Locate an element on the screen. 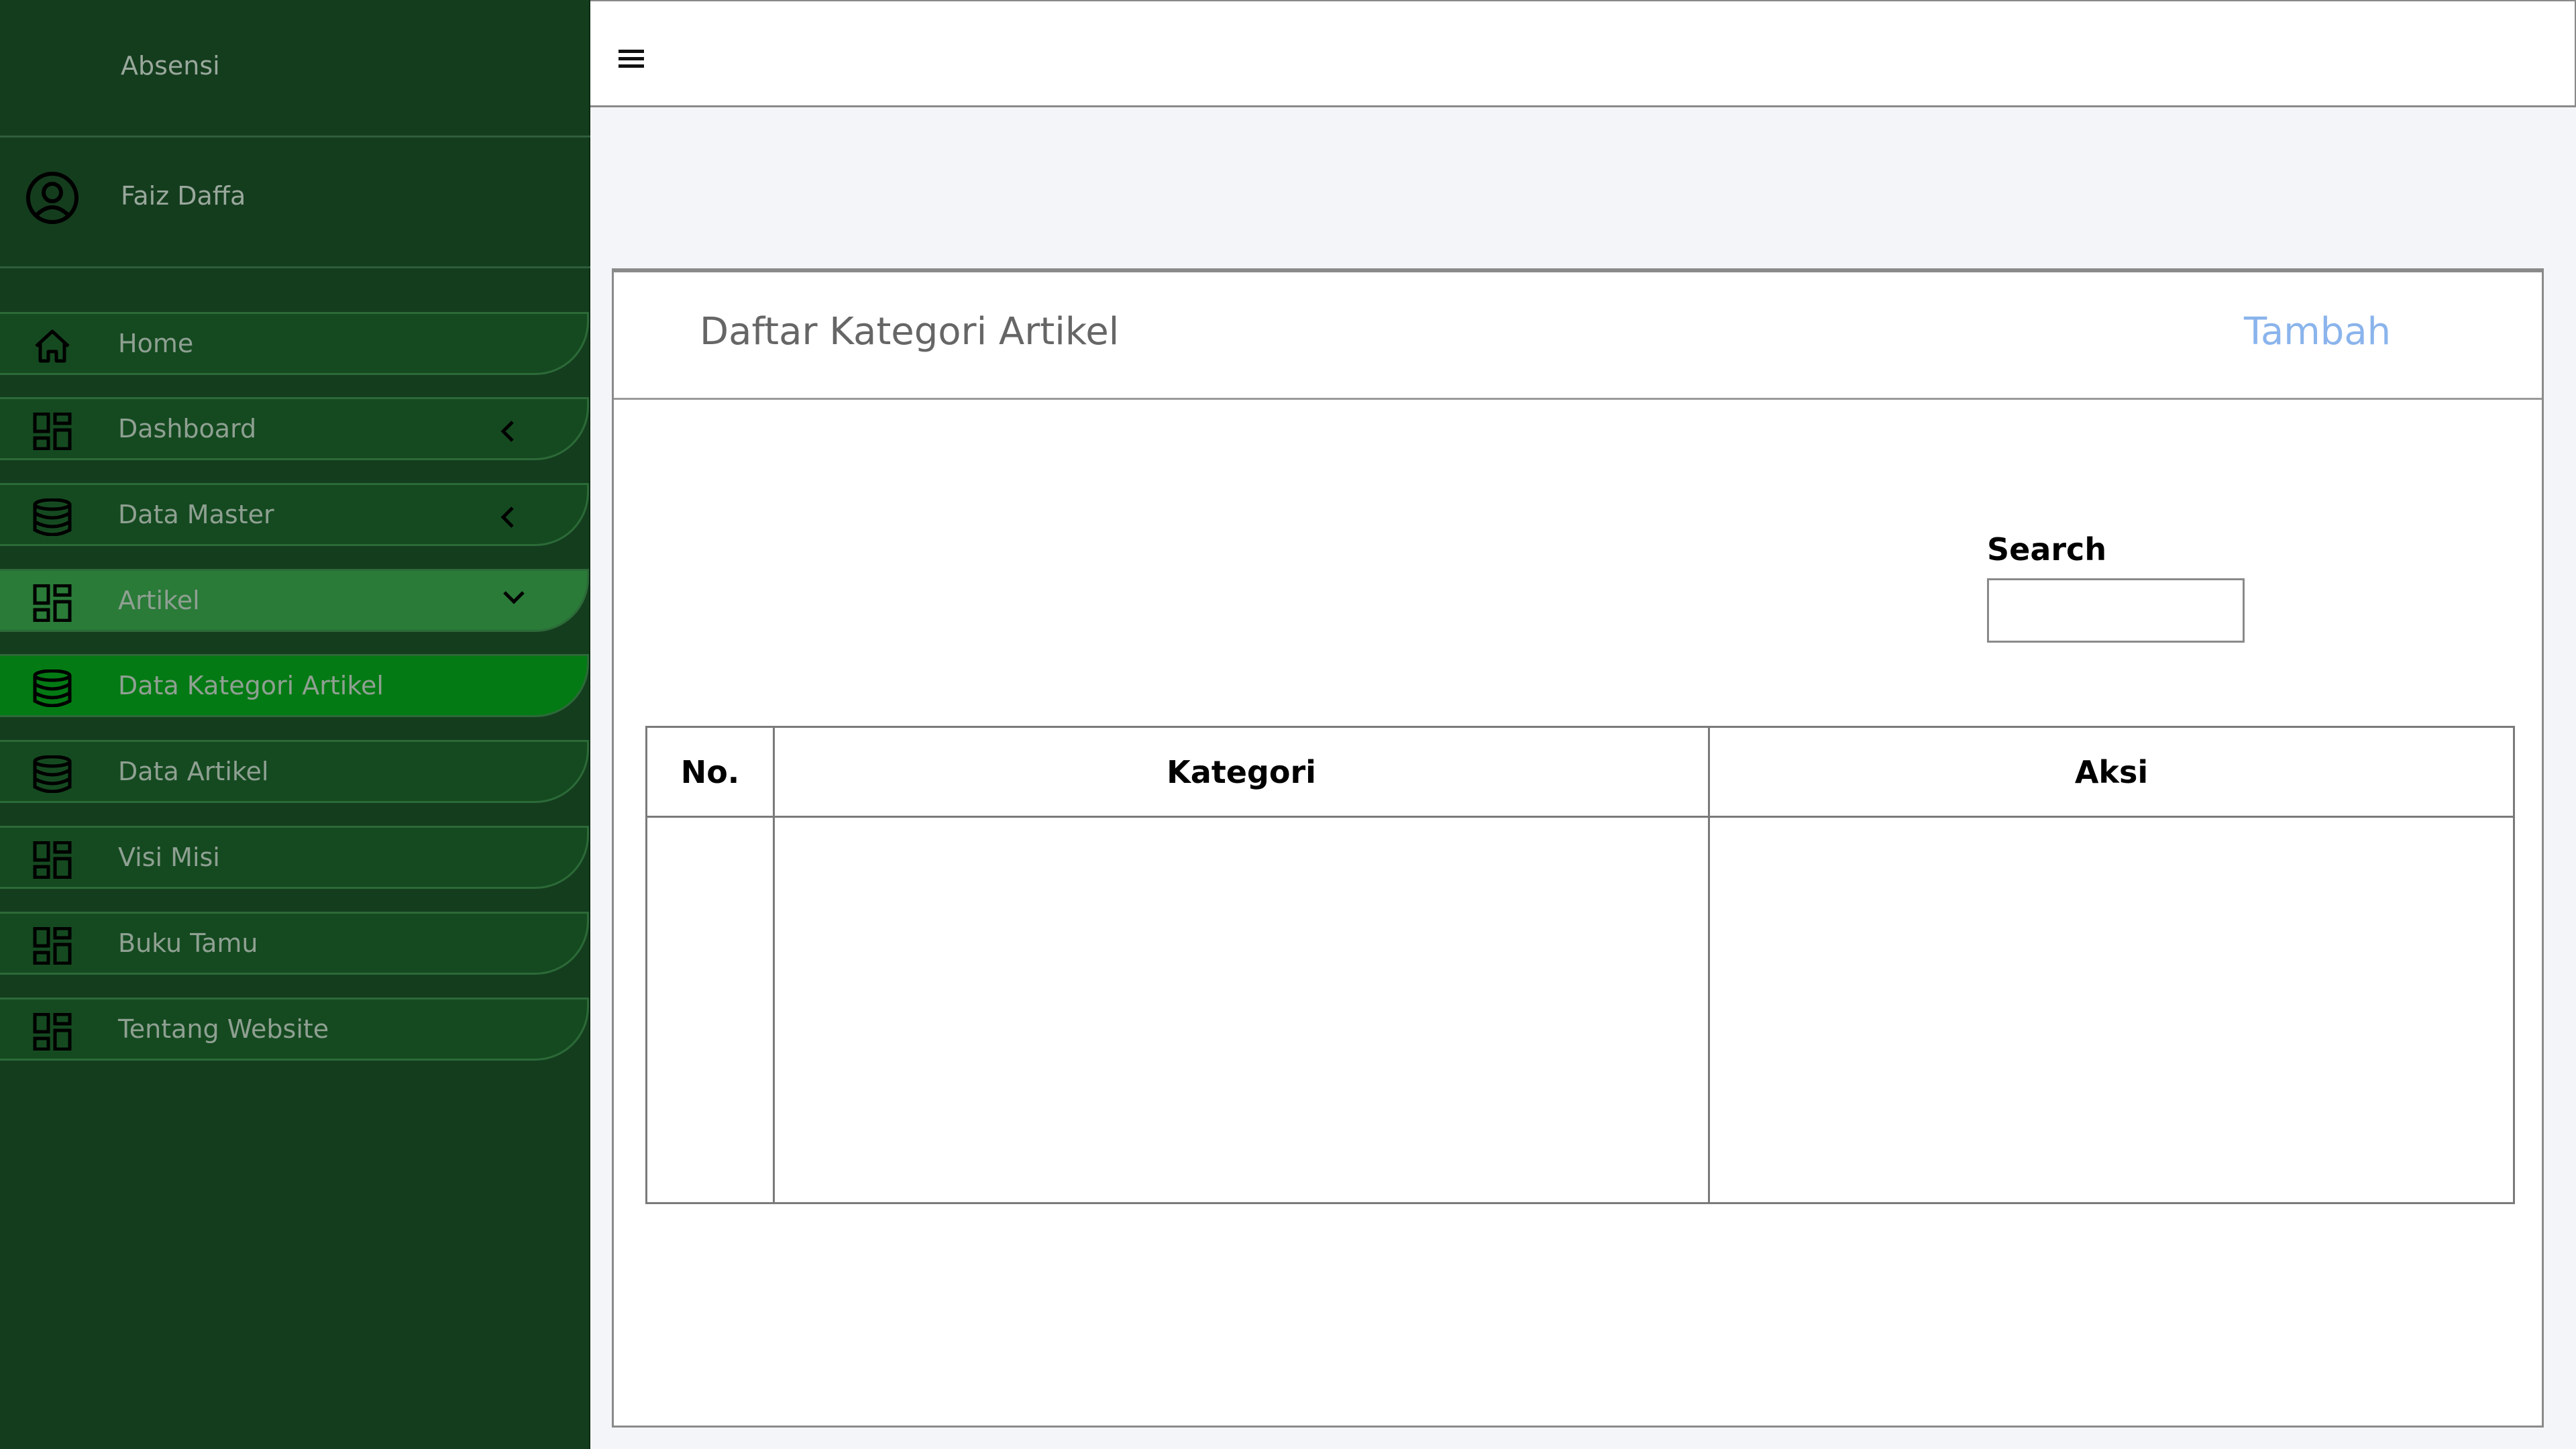 This screenshot has height=1449, width=2576. sidebar-item-label: Visi Misi is located at coordinates (169, 857).